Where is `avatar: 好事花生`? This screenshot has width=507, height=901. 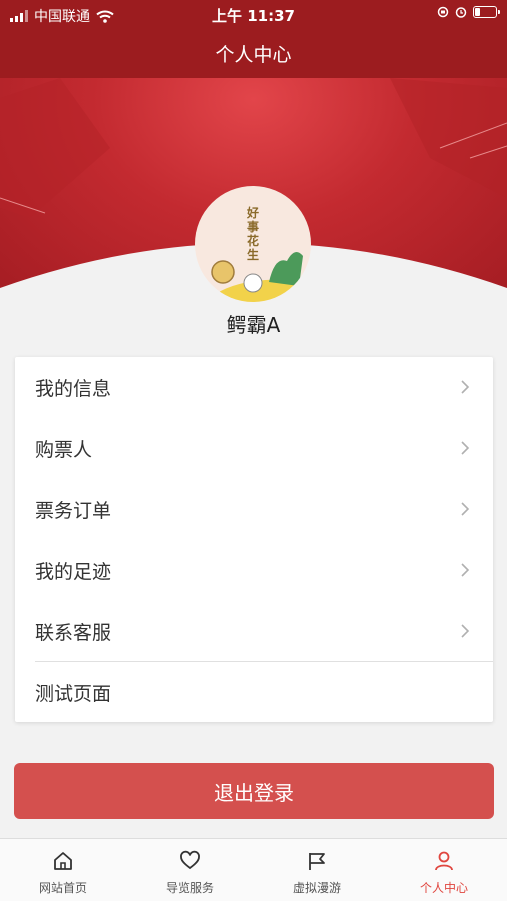
avatar: 好事花生 is located at coordinates (253, 244).